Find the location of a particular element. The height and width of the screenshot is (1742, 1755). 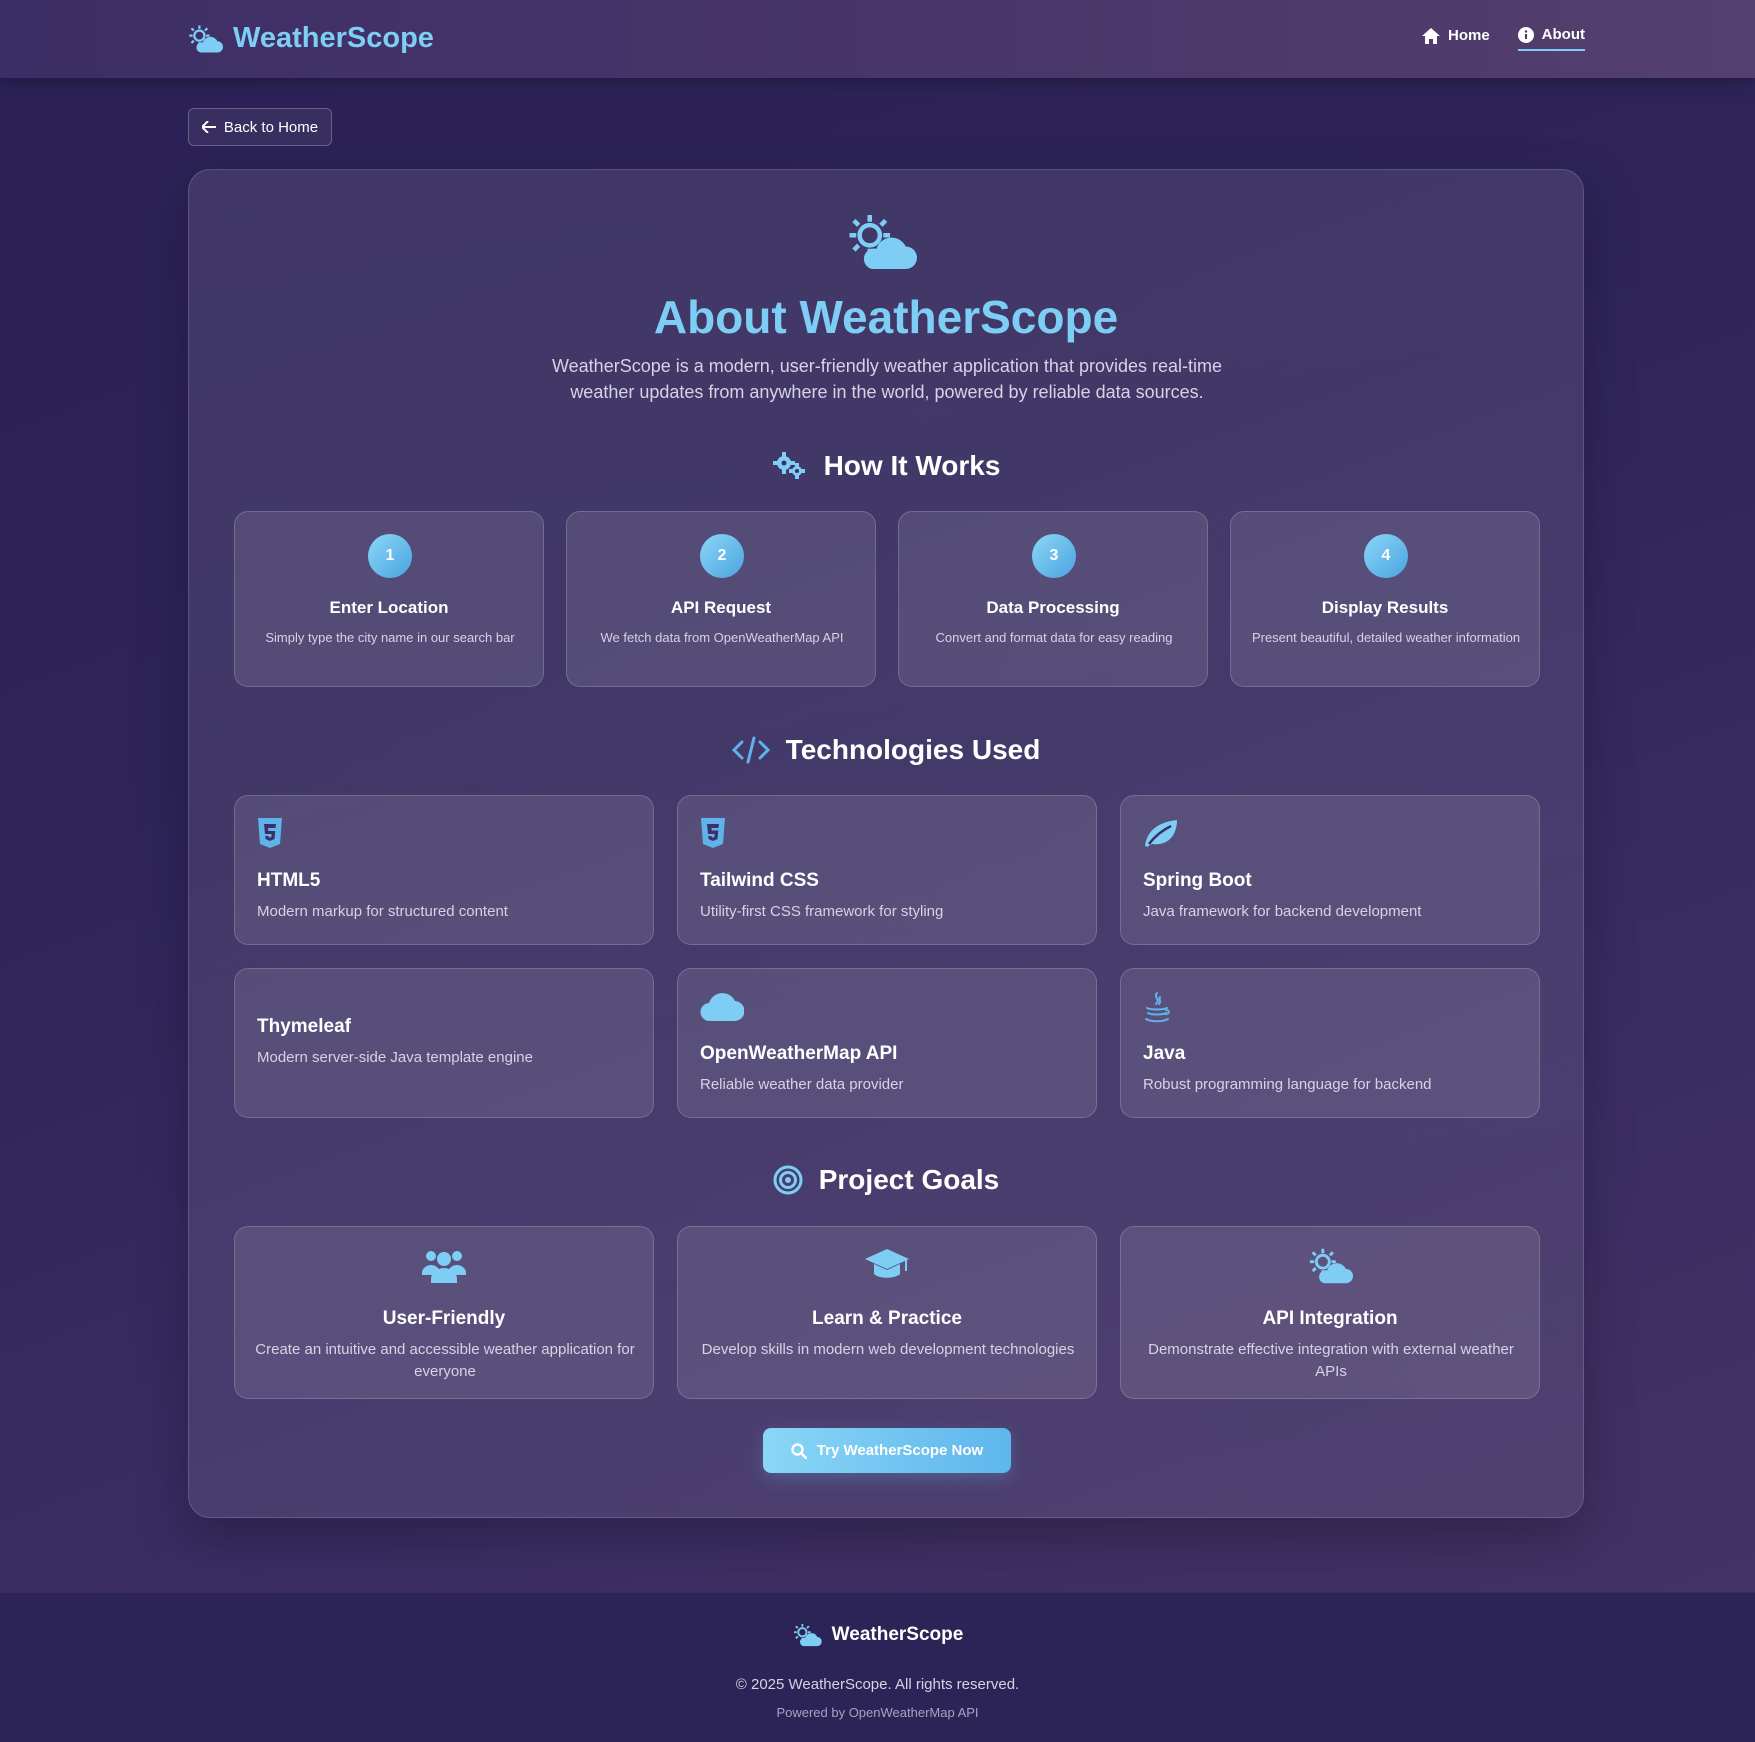

step-desc: Convert and format data for easy reading is located at coordinates (1054, 637).